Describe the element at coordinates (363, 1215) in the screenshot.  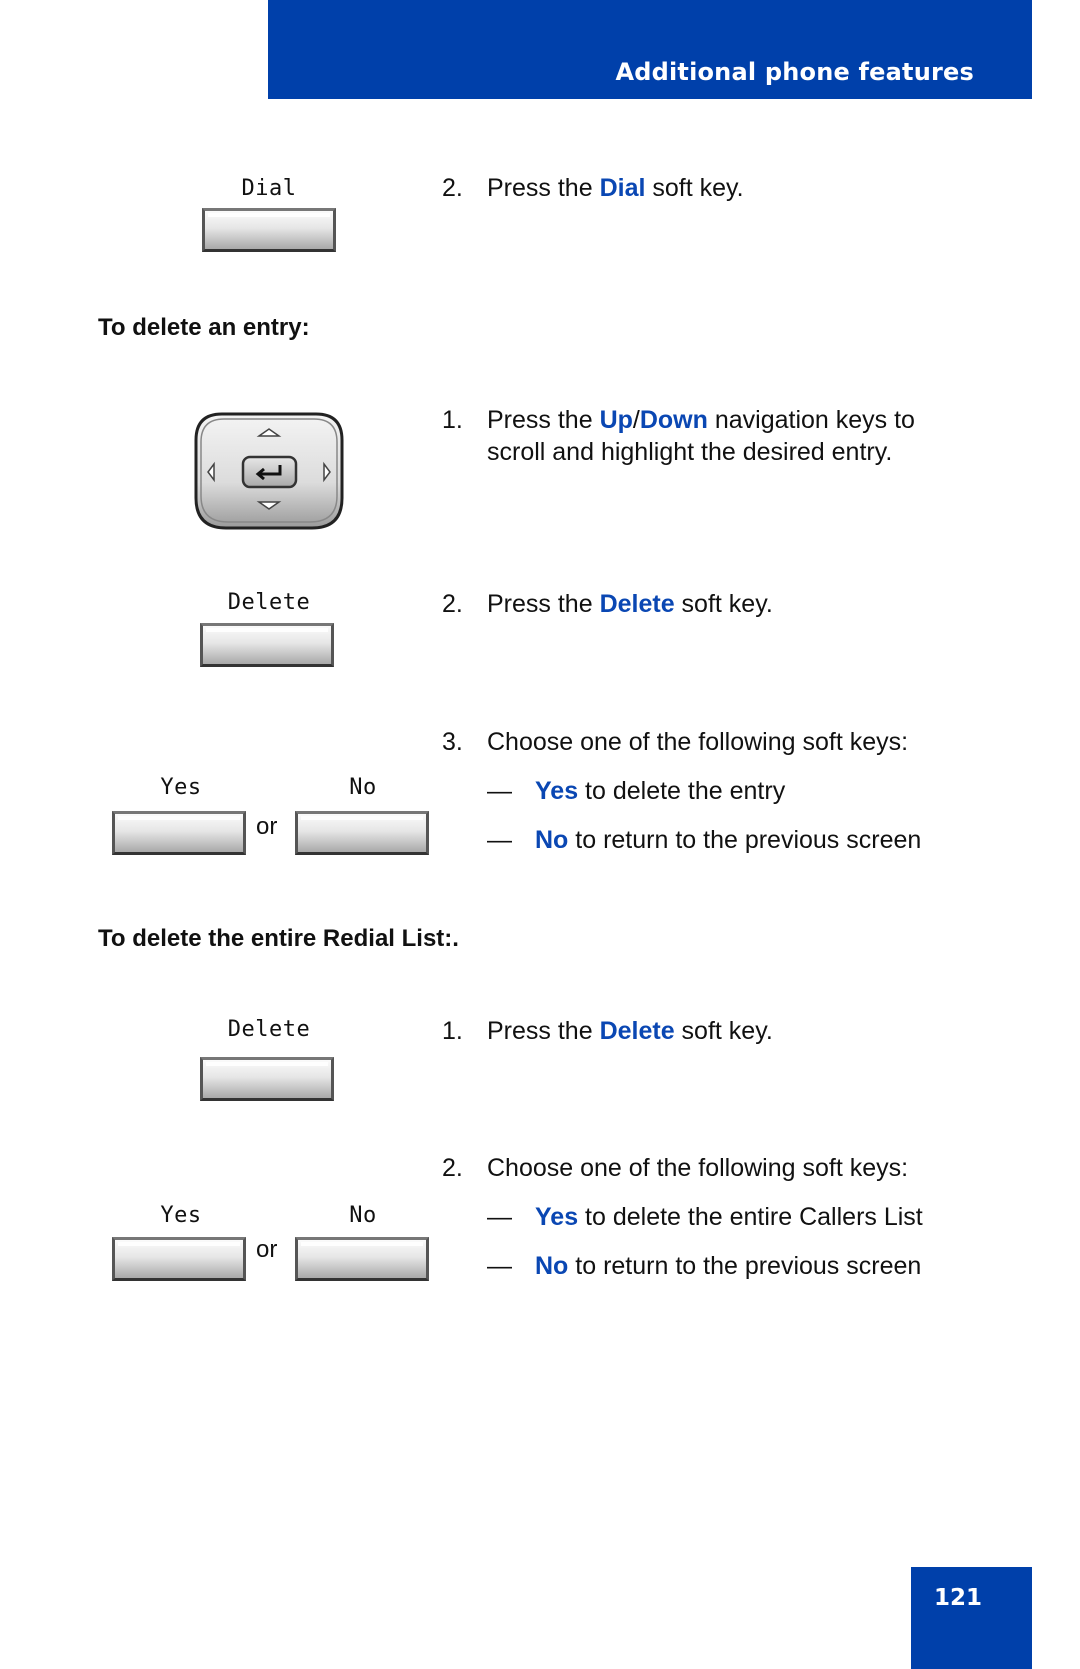
I see `no-softkey-label-2: No` at that location.